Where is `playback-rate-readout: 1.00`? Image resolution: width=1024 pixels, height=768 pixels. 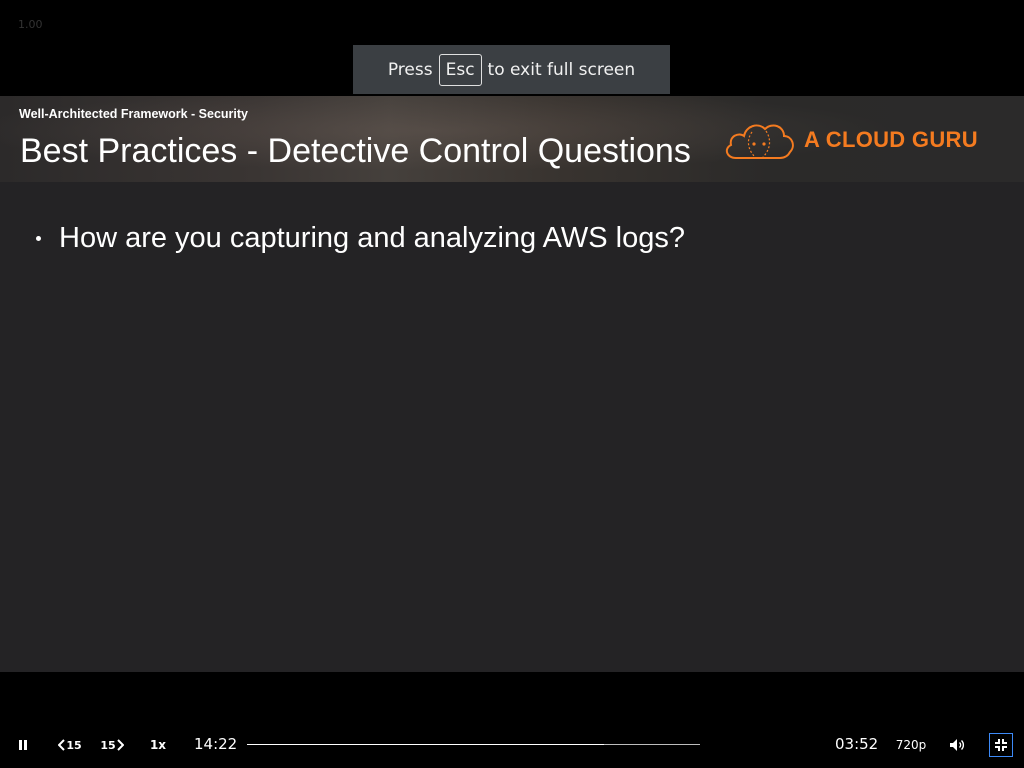
playback-rate-readout: 1.00 is located at coordinates (30, 24).